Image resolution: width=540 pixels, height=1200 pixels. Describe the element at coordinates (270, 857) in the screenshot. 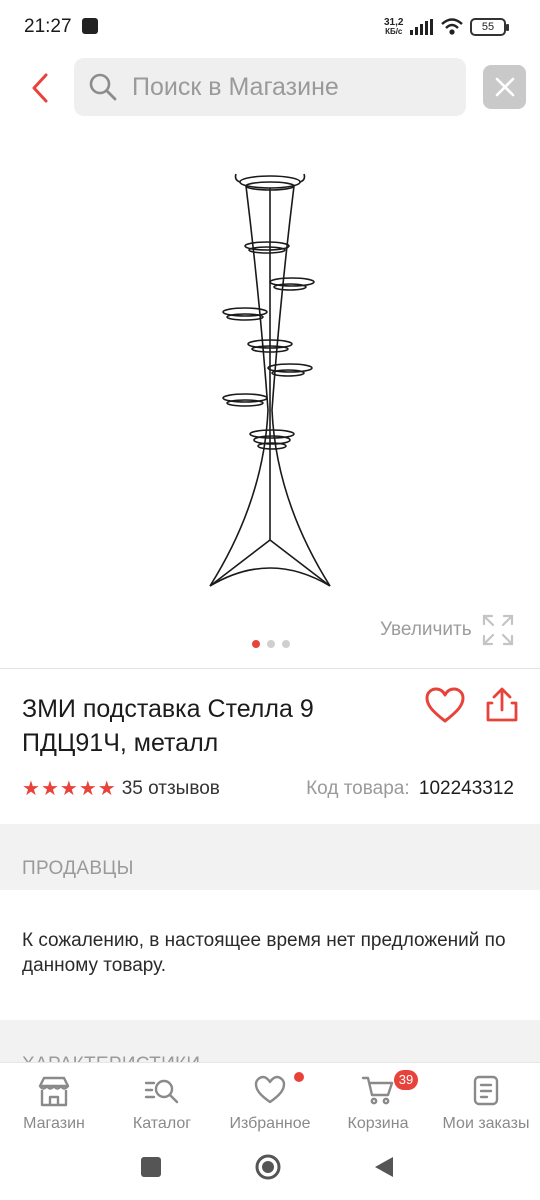

I see `sellers-header: ПРОДАВЦЫ` at that location.